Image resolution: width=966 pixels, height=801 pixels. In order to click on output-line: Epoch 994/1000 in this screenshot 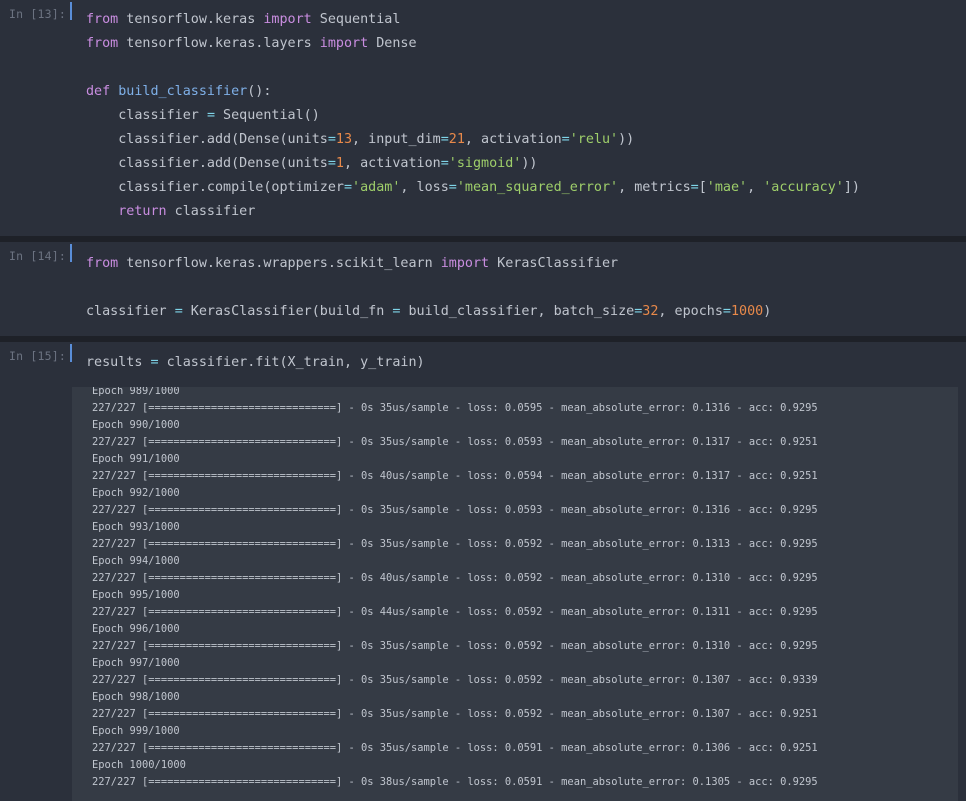, I will do `click(136, 561)`.